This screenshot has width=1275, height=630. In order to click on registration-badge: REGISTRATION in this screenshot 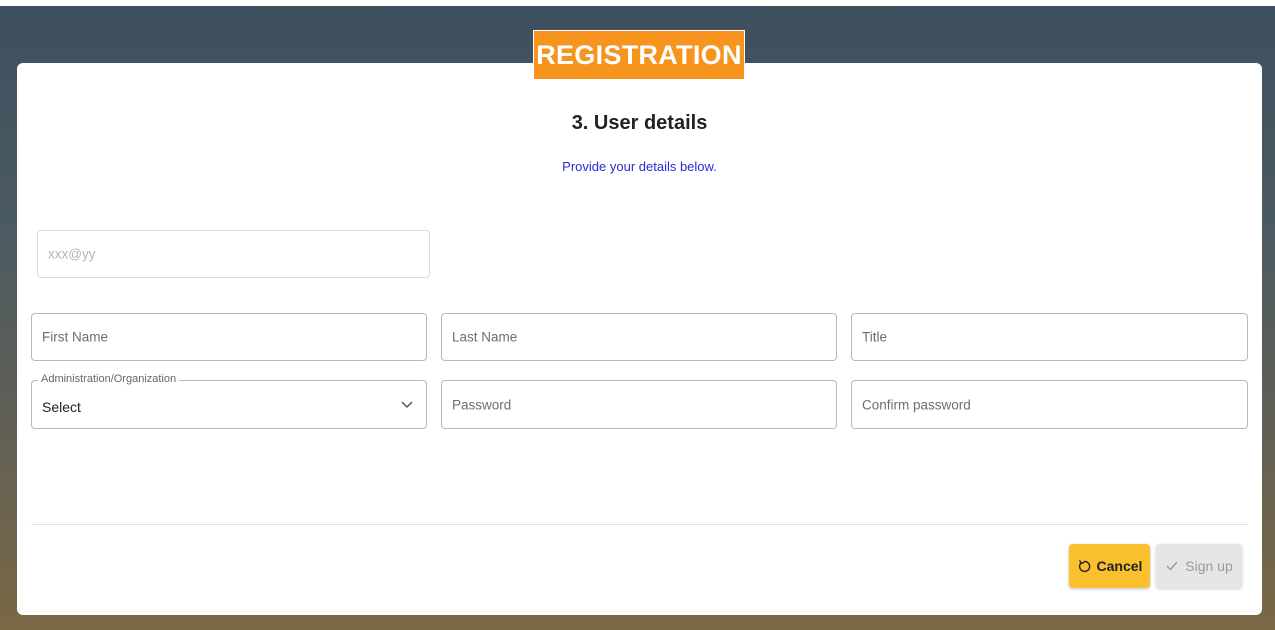, I will do `click(639, 55)`.